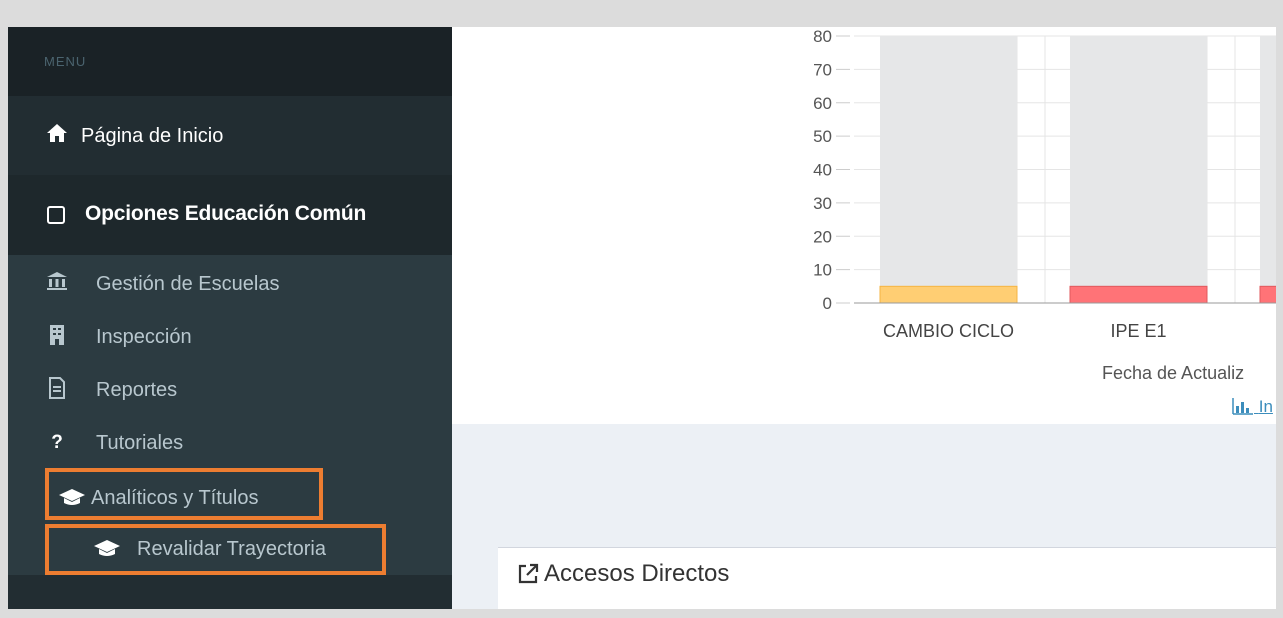  Describe the element at coordinates (152, 136) in the screenshot. I see `sidebar-item-label: Página de Inicio` at that location.